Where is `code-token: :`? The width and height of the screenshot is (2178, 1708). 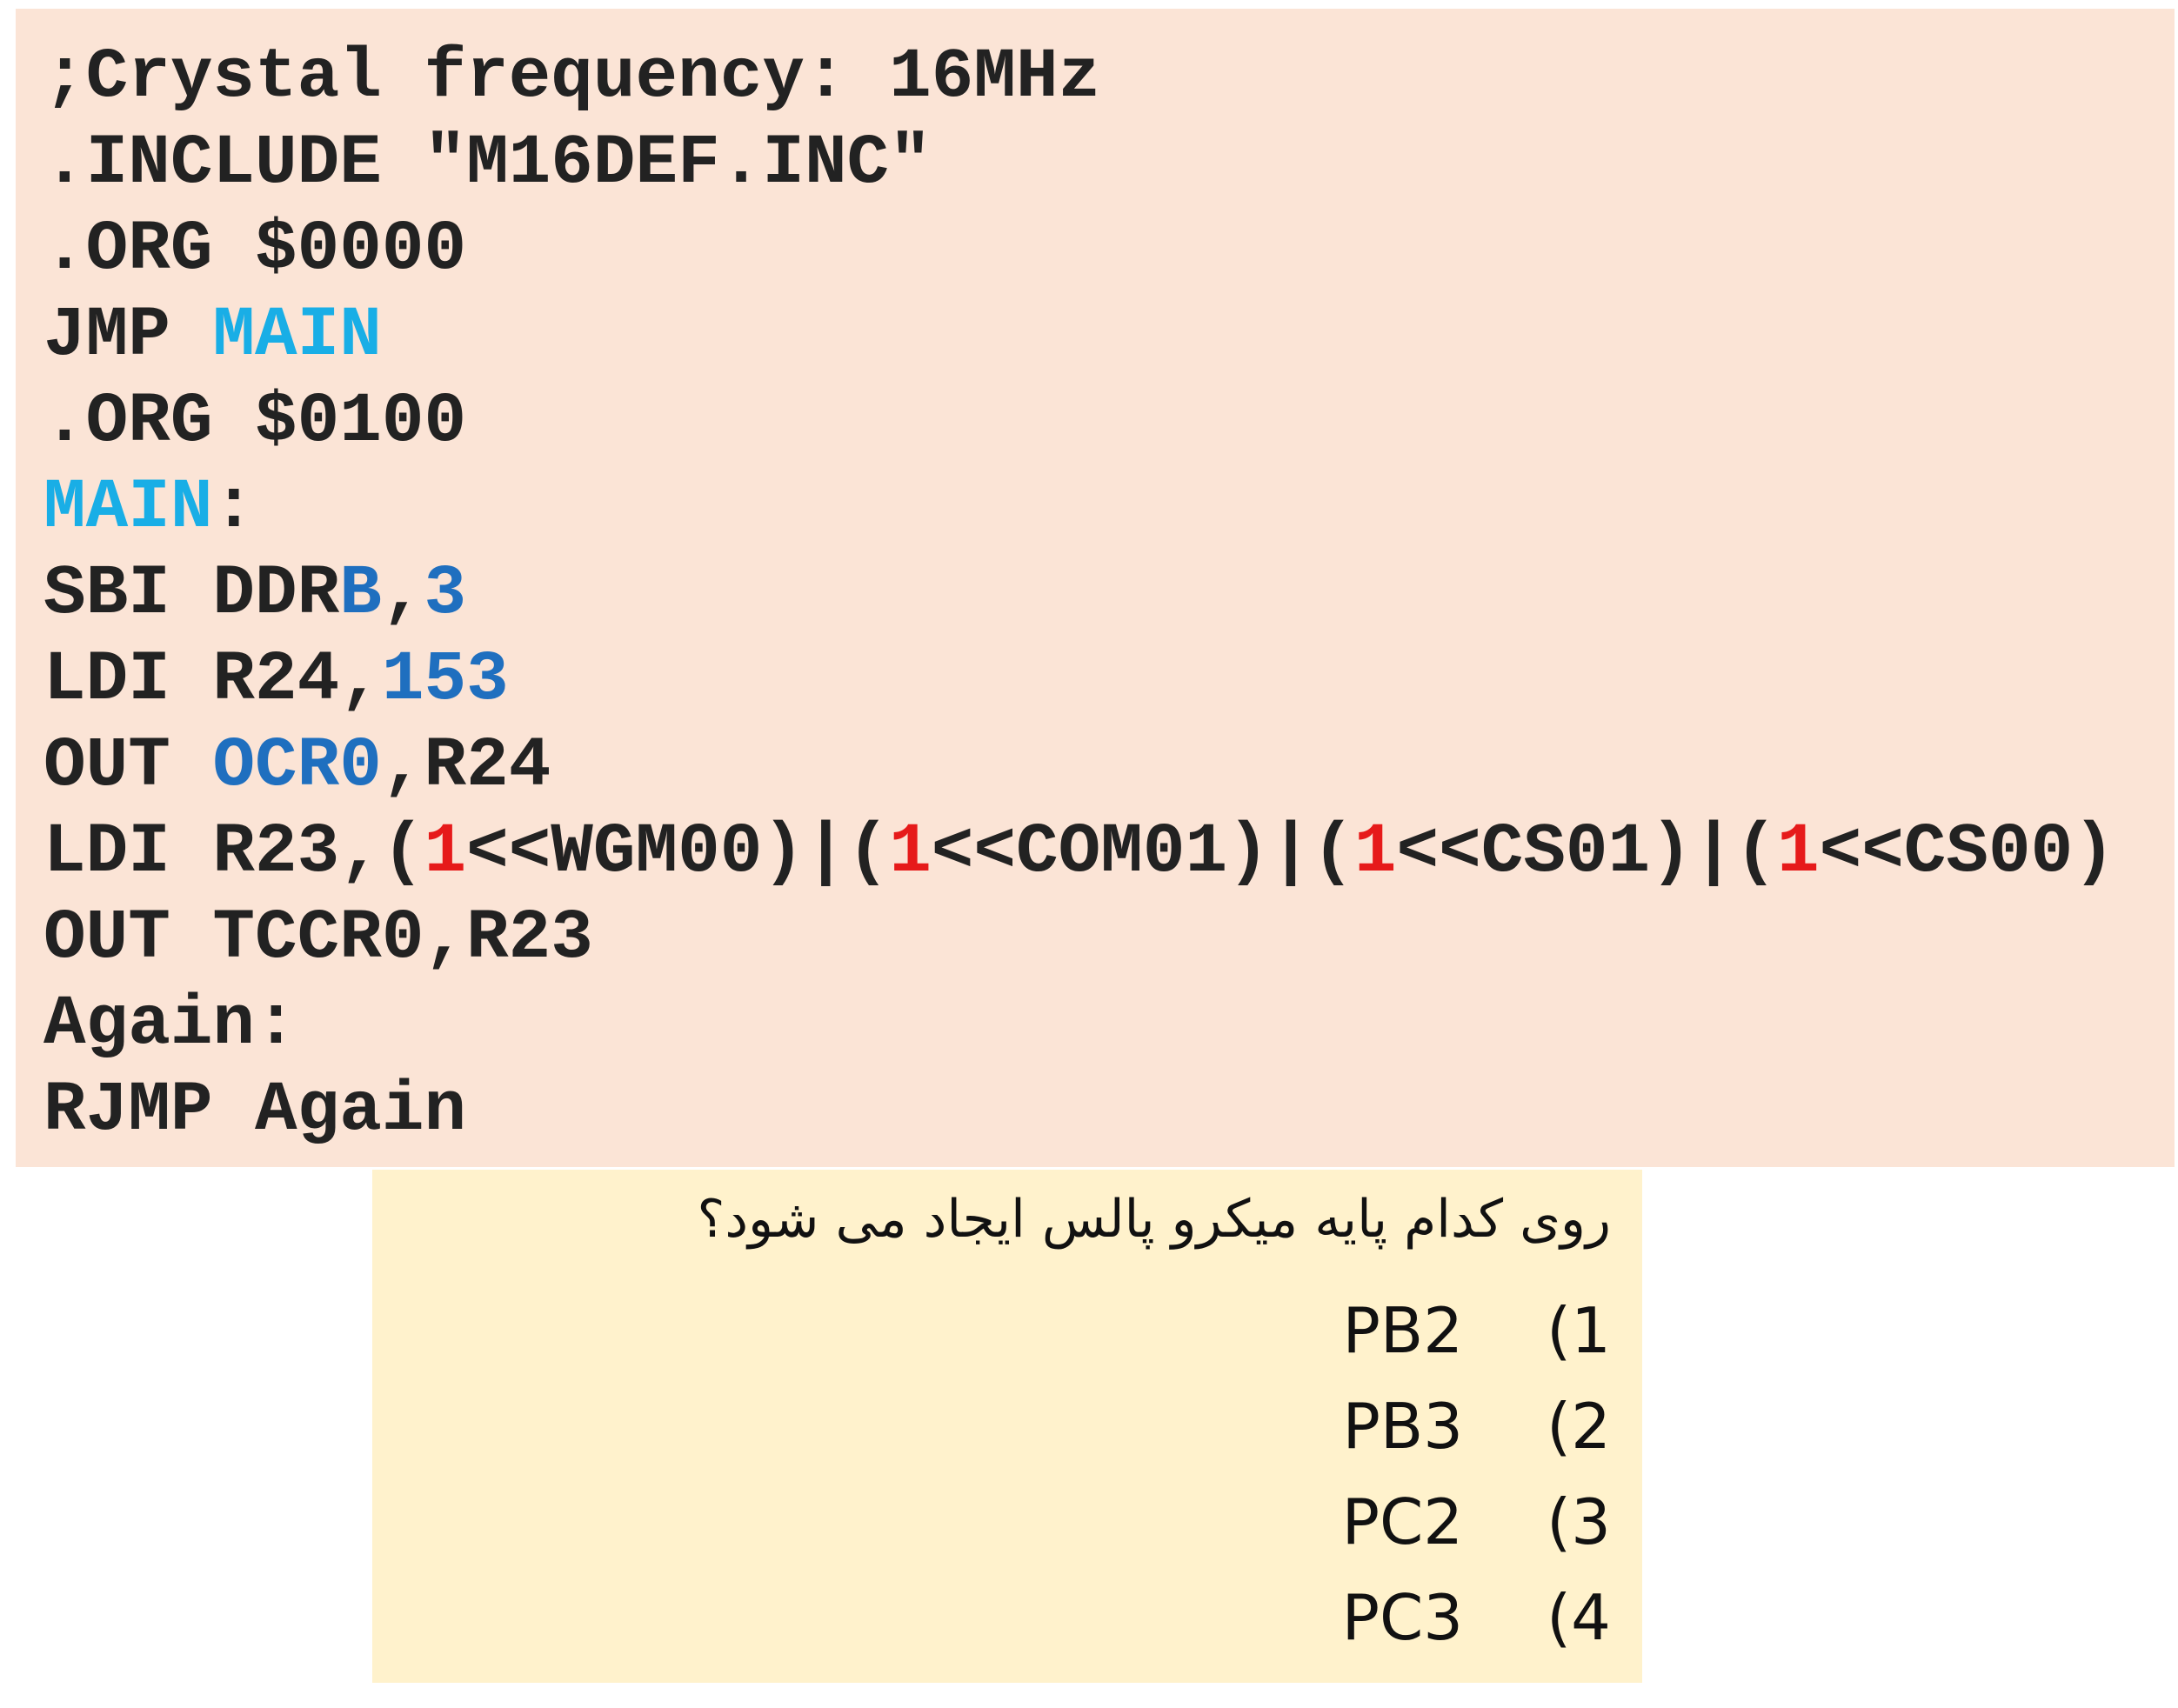
code-token: : is located at coordinates (234, 508).